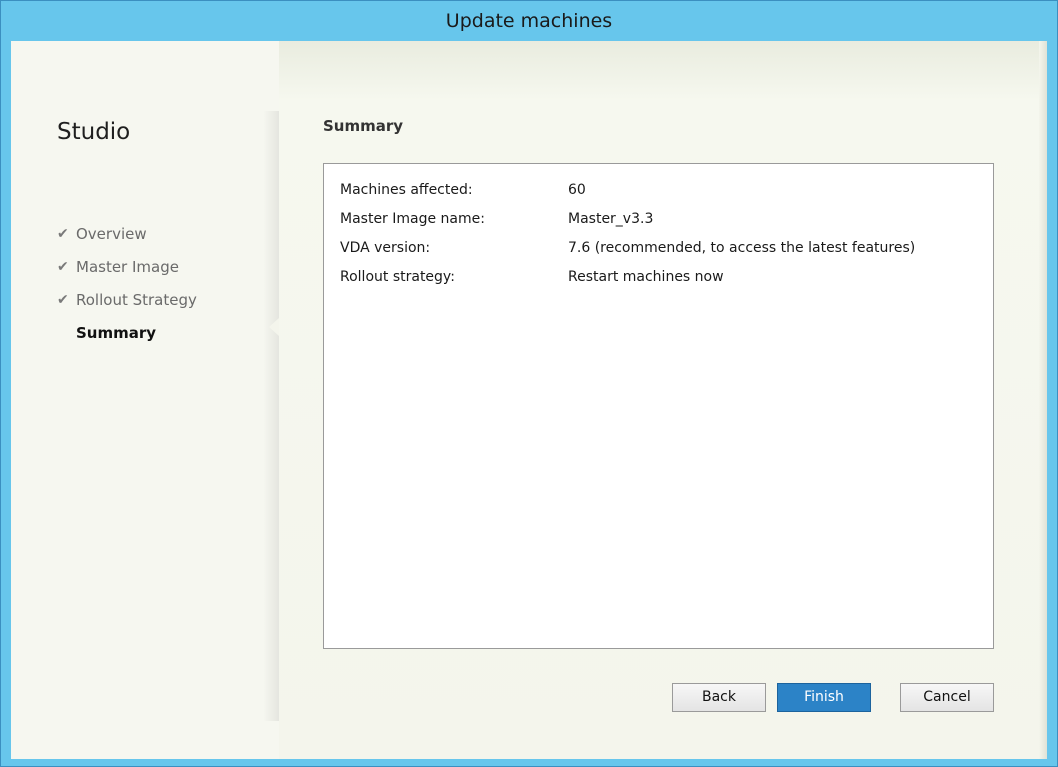 The width and height of the screenshot is (1058, 767). I want to click on sidebar-divider, so click(271, 416).